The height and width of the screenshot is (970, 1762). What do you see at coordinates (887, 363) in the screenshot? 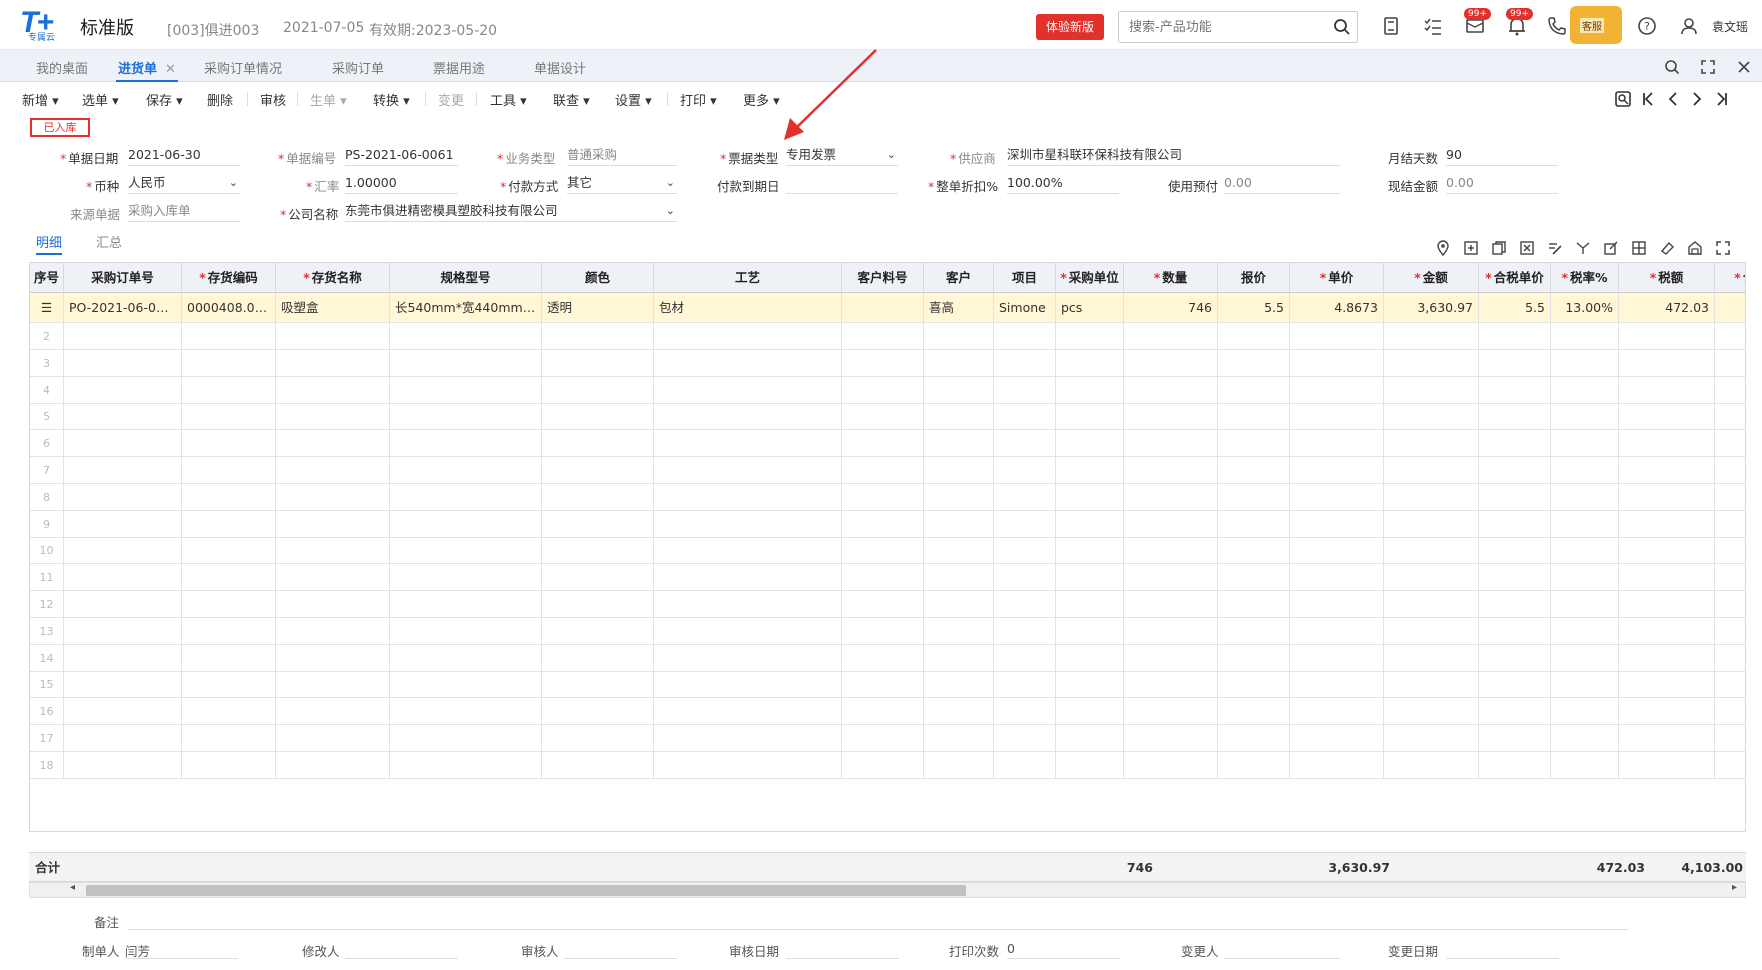
I see `table-row: 3` at bounding box center [887, 363].